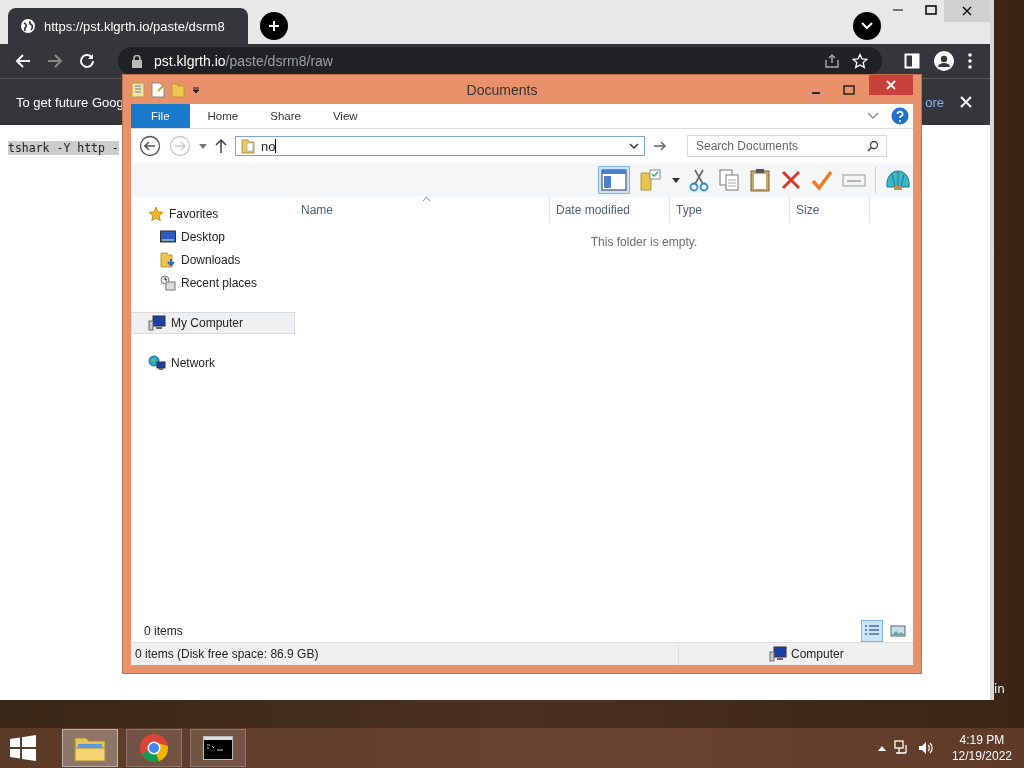 The image size is (1024, 768). I want to click on globe-icon, so click(28, 26).